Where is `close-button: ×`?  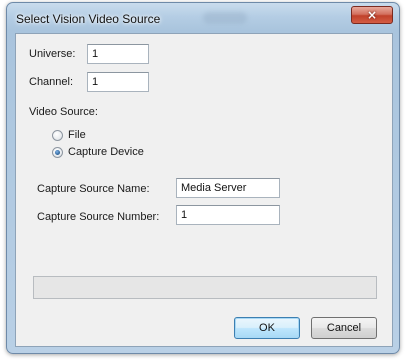 close-button: × is located at coordinates (372, 15).